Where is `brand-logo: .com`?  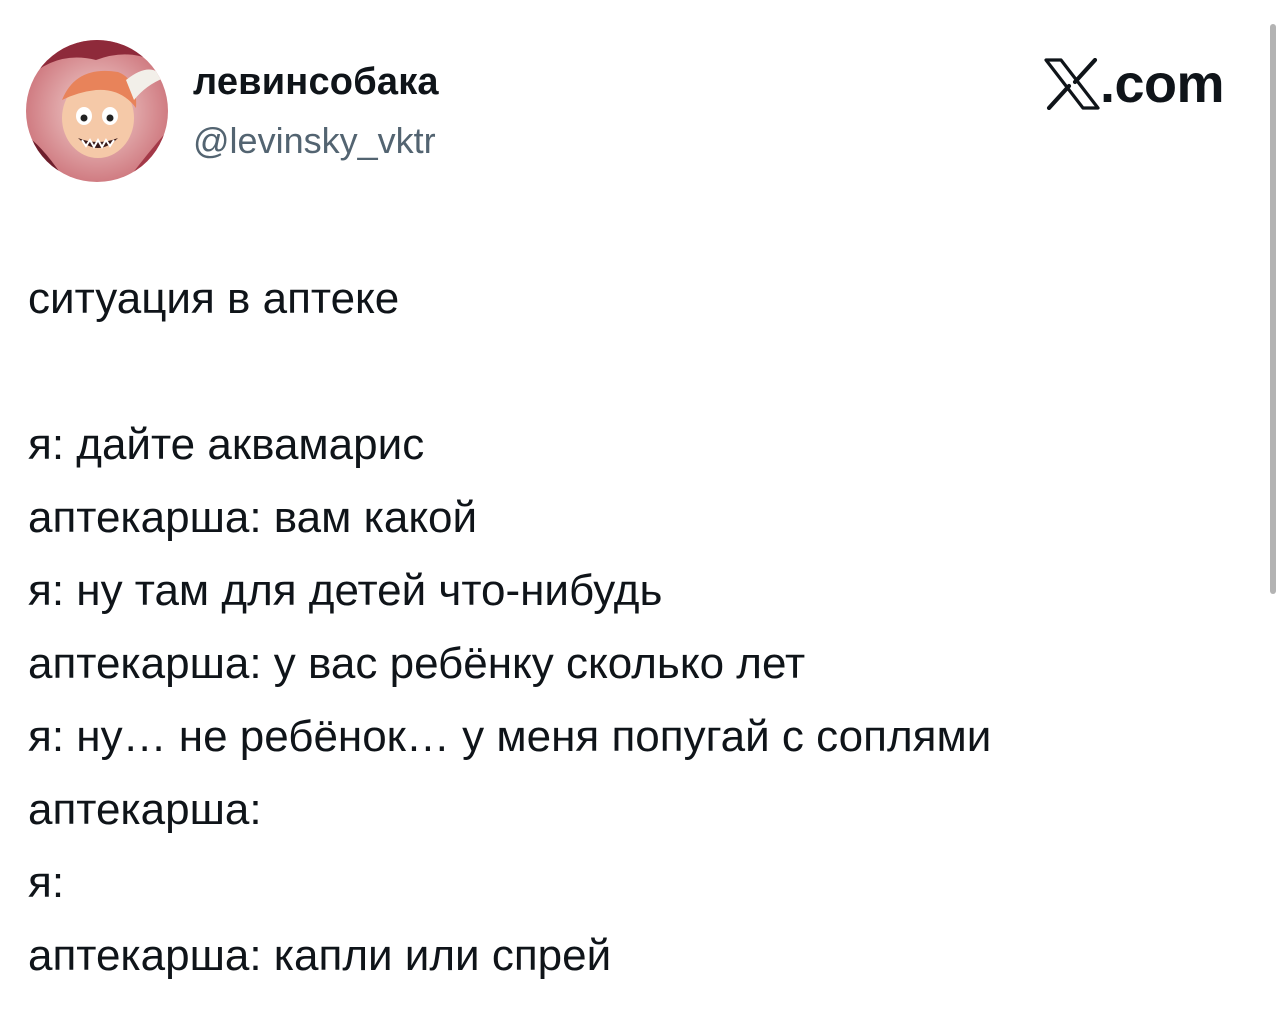 brand-logo: .com is located at coordinates (1134, 84).